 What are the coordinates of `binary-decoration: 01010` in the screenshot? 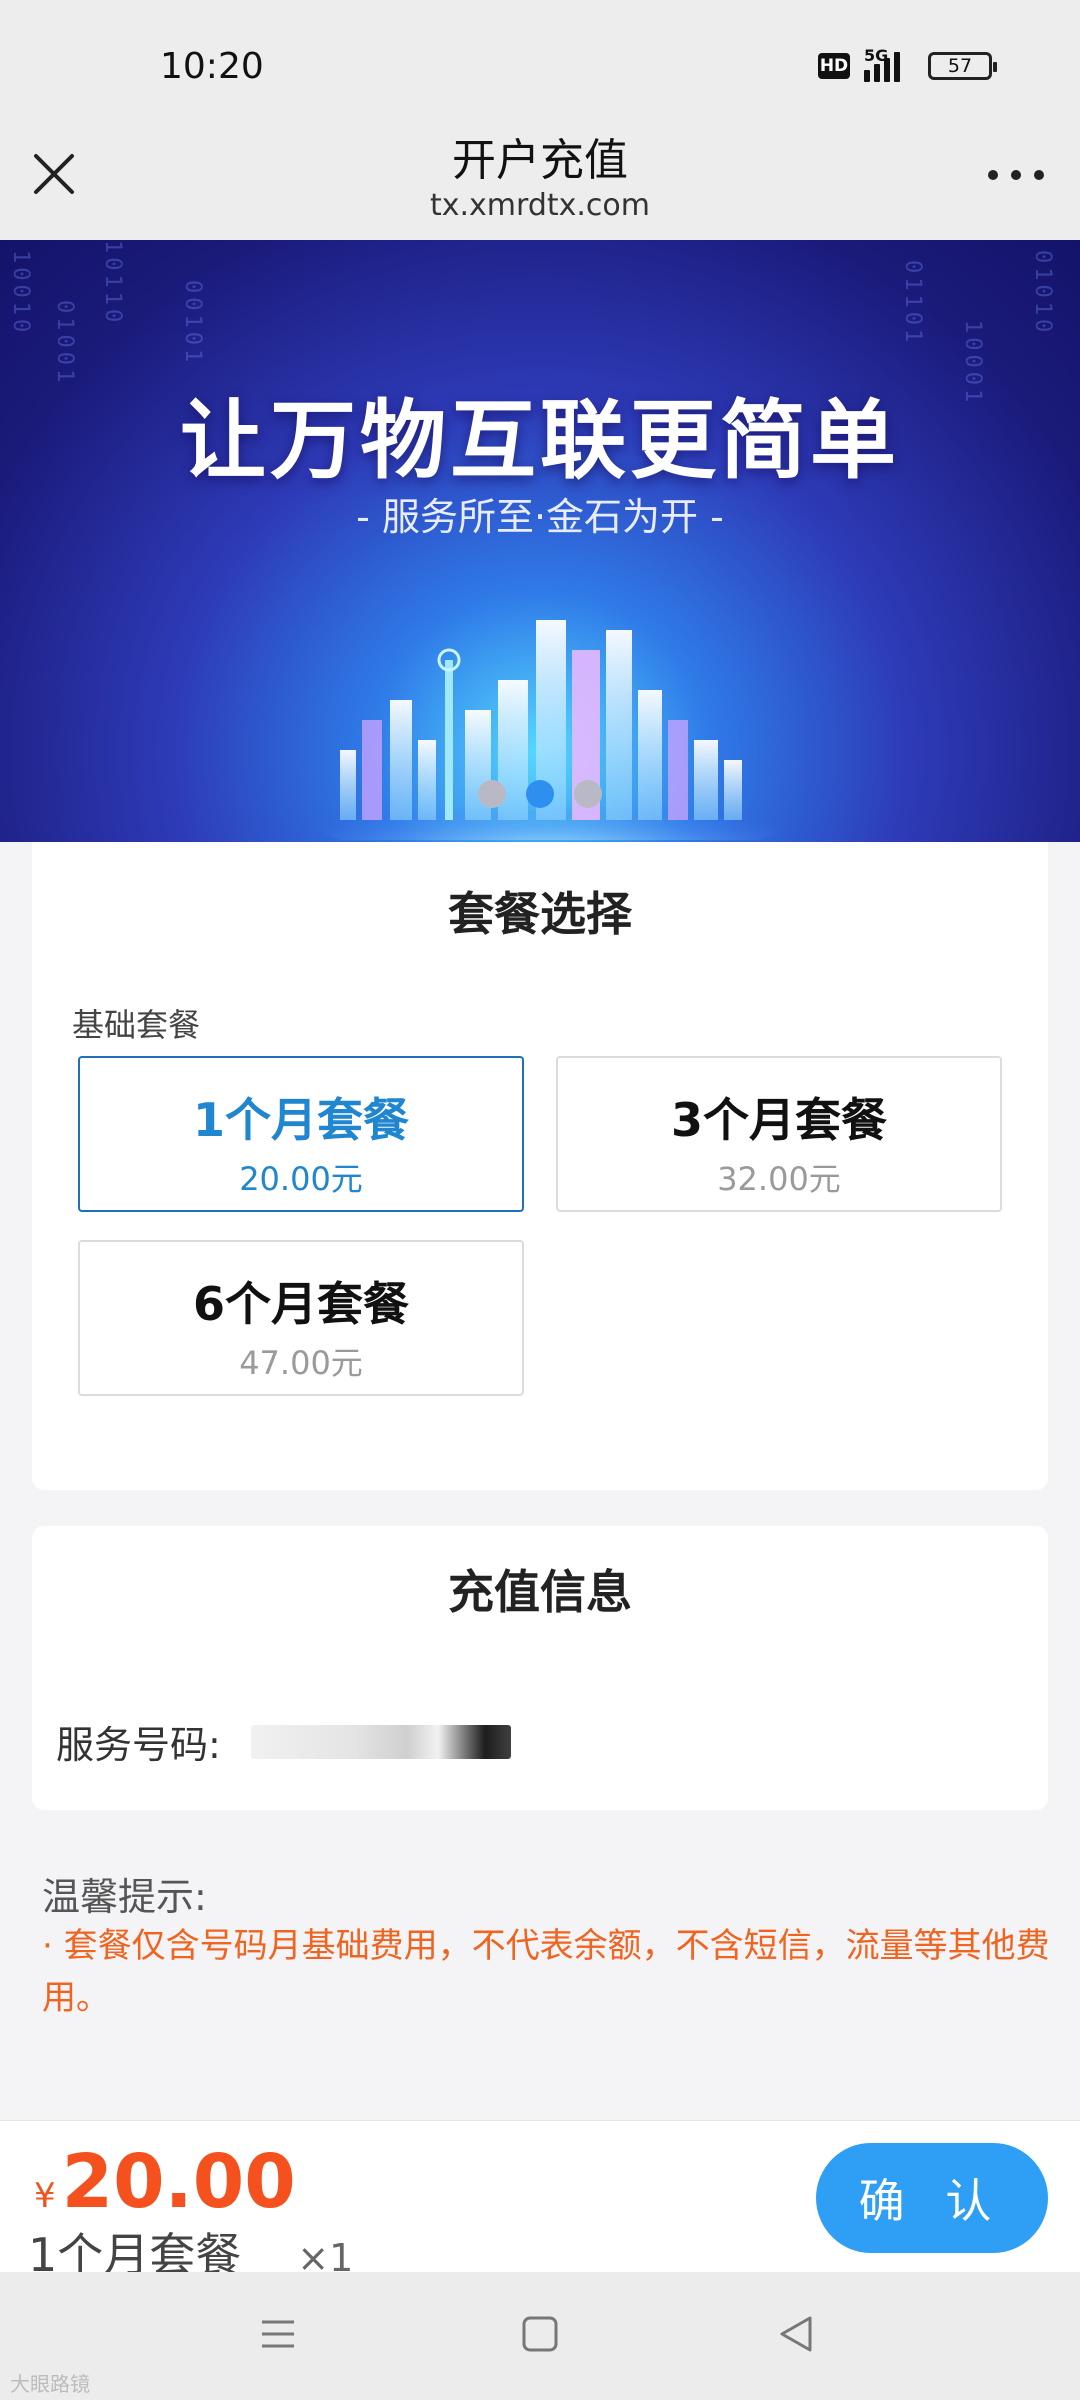 It's located at (1042, 293).